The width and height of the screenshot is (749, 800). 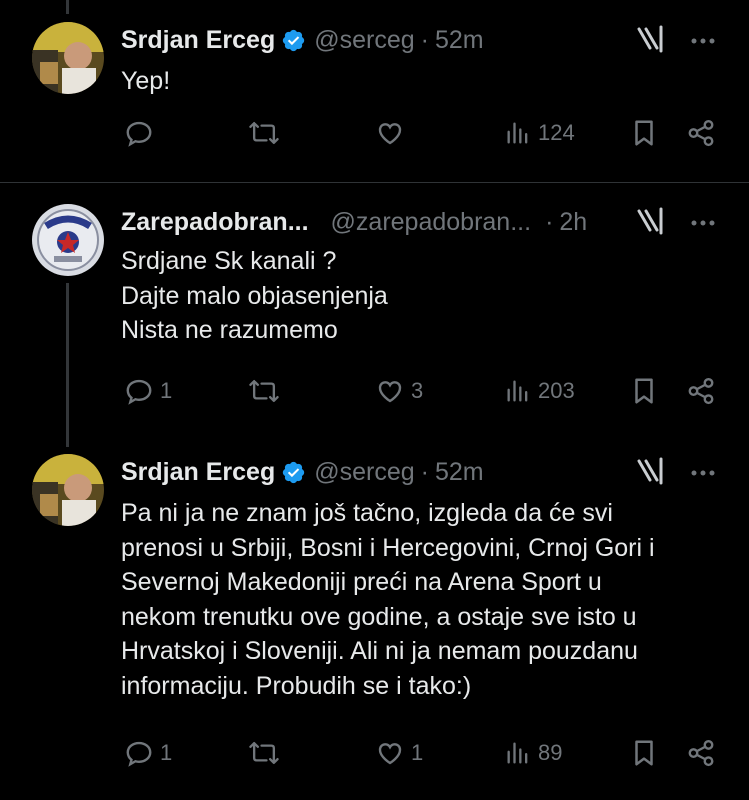 I want to click on thread-line-top, so click(x=67, y=7).